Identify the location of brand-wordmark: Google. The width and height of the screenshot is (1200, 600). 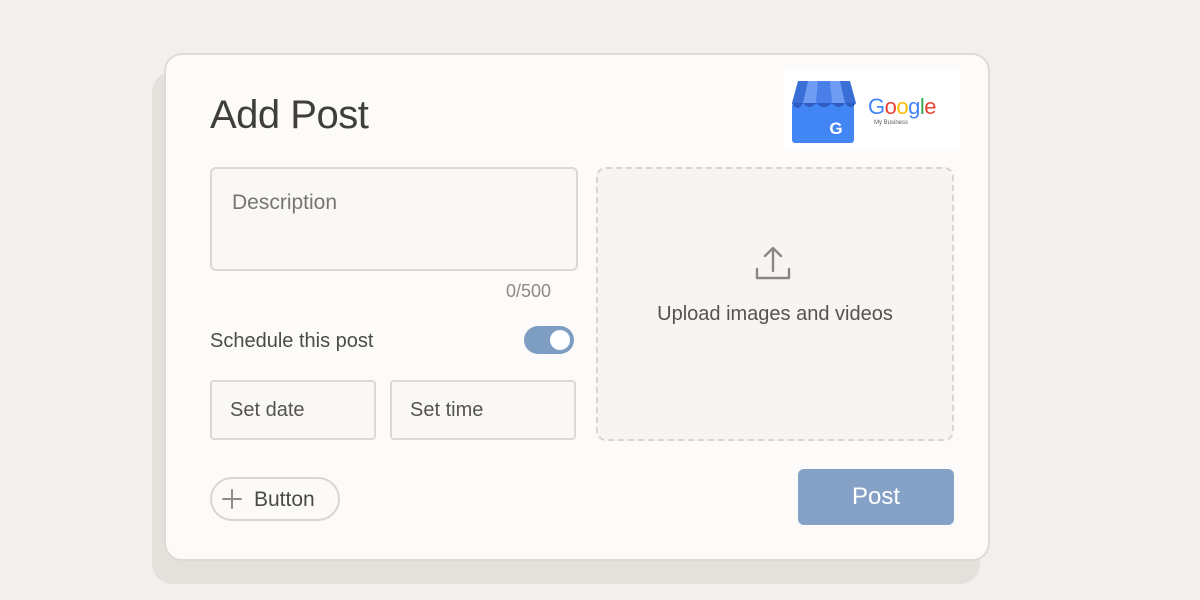
(902, 107).